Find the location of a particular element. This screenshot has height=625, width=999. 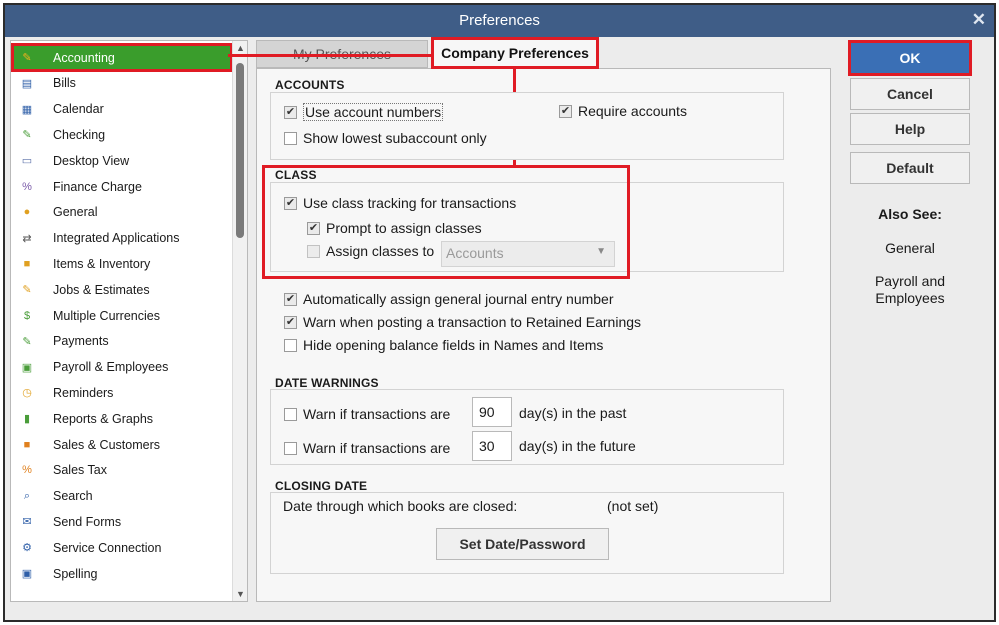

sidebar-item-label: Sales Tax is located at coordinates (80, 470).